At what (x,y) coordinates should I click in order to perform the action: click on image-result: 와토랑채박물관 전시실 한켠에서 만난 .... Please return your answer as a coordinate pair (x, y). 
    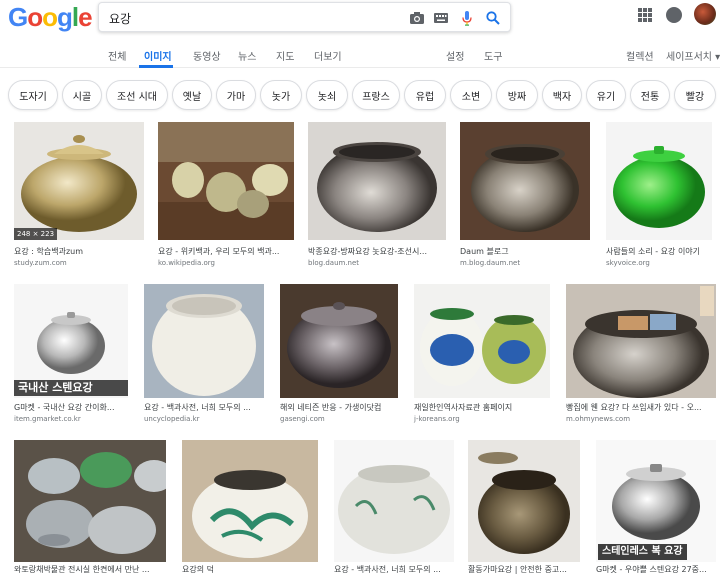
    Looking at the image, I should click on (90, 508).